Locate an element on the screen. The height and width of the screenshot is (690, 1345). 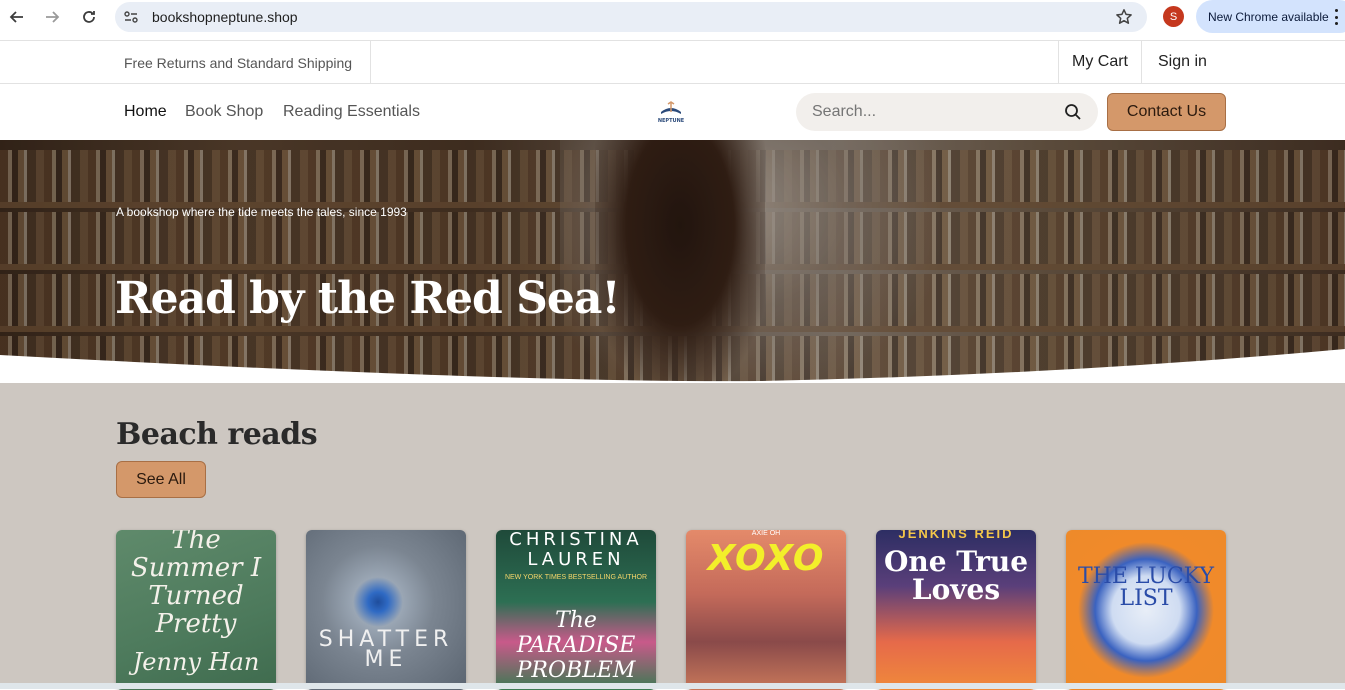
book-cover: AXIE OH XOXO is located at coordinates (766, 610).